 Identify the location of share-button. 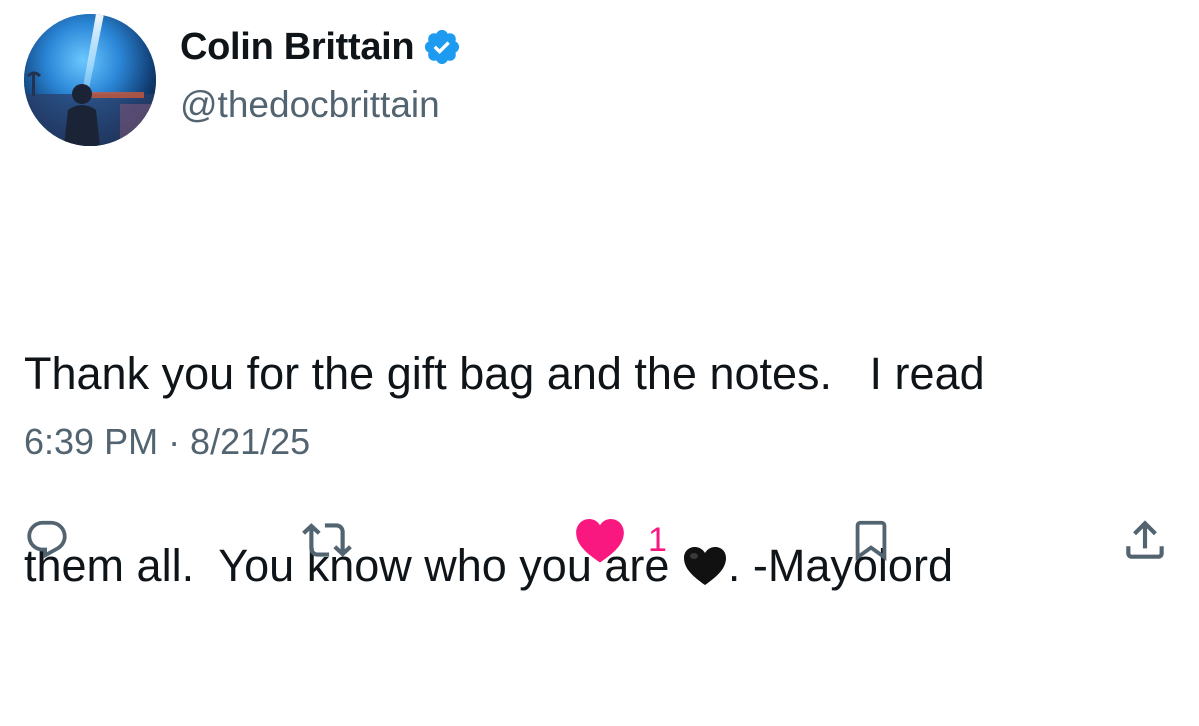
(1145, 540).